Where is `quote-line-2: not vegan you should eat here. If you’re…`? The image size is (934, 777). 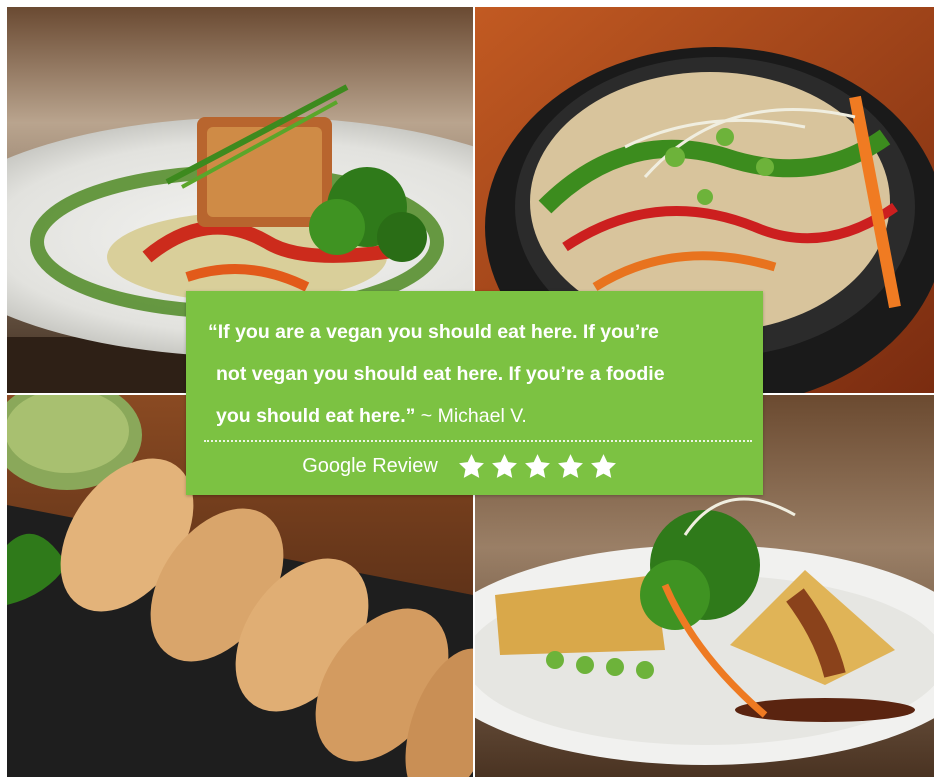
quote-line-2: not vegan you should eat here. If you’re… is located at coordinates (440, 374).